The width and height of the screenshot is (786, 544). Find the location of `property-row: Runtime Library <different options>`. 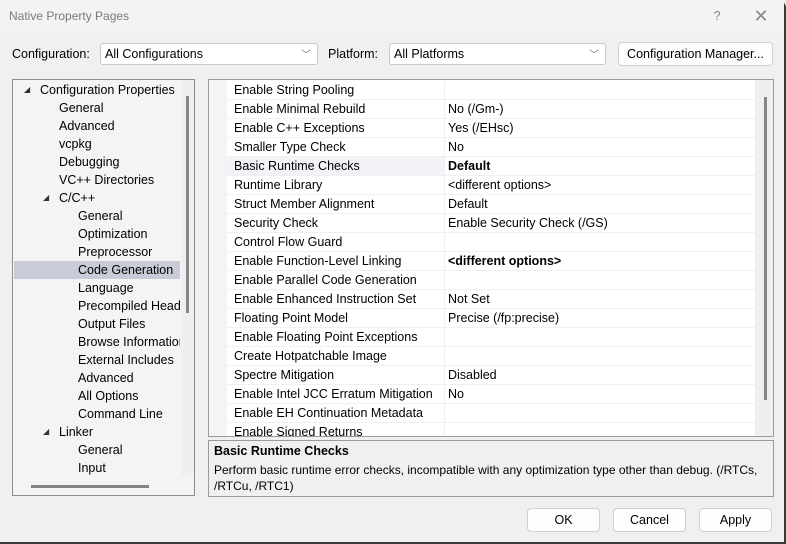

property-row: Runtime Library <different options> is located at coordinates (491, 185).